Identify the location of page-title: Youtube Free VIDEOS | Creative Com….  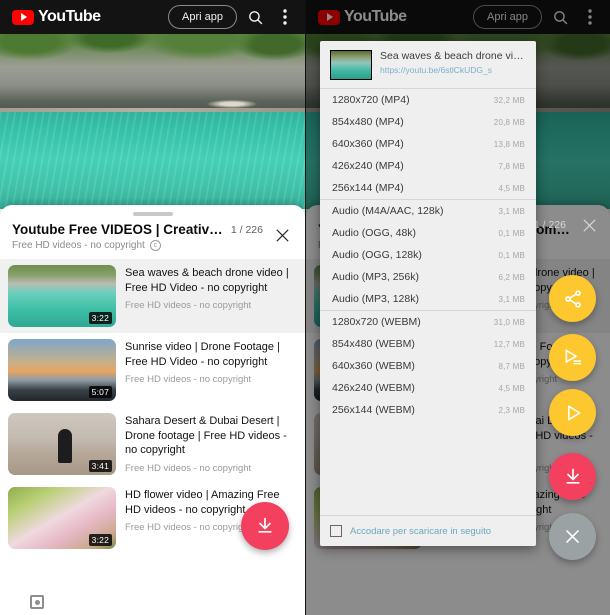
(117, 229).